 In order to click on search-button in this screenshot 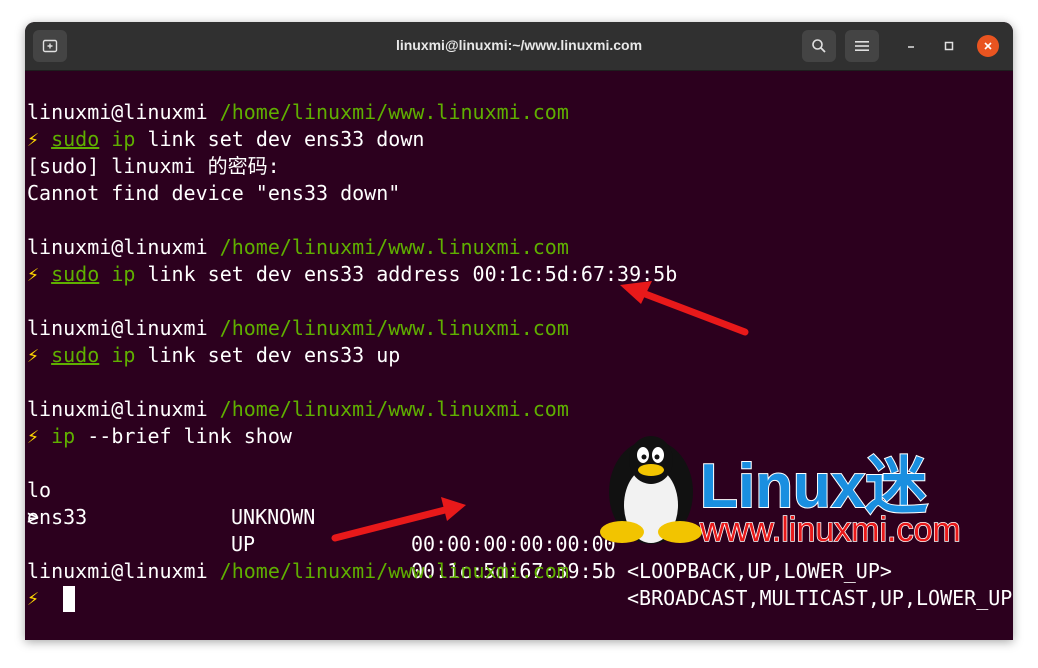, I will do `click(819, 46)`.